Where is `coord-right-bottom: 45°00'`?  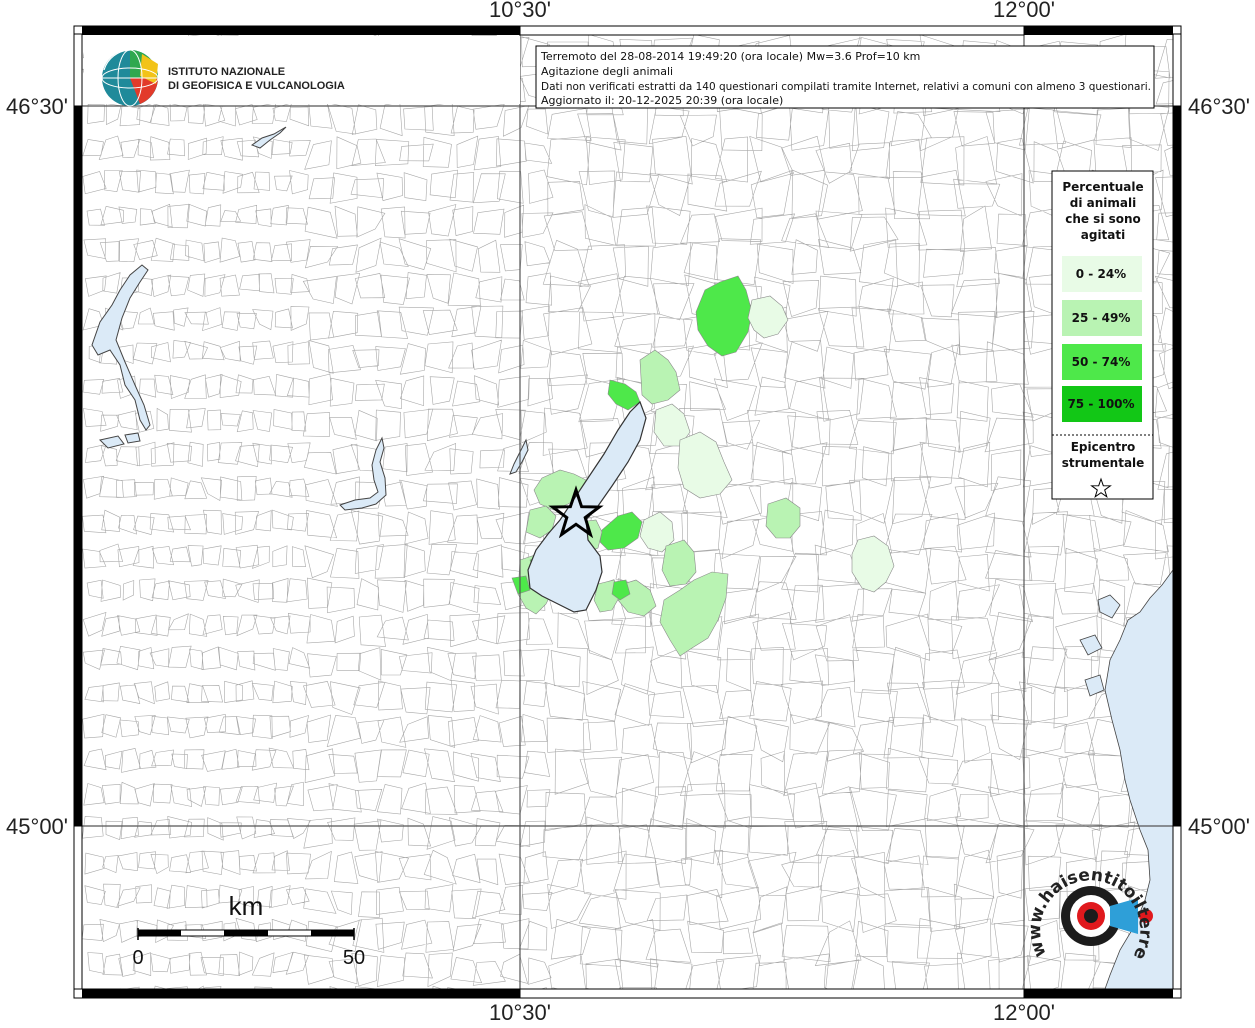
coord-right-bottom: 45°00' is located at coordinates (1219, 826).